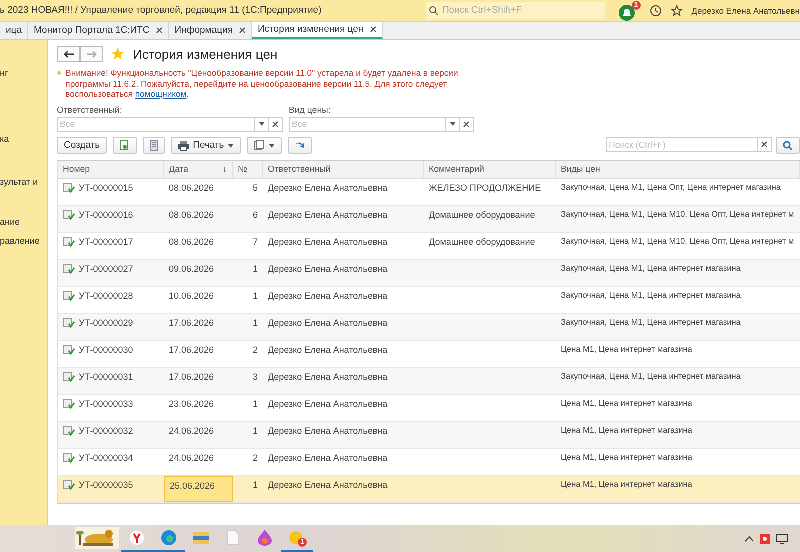 This screenshot has height=552, width=800. I want to click on favorite-star-icon, so click(118, 54).